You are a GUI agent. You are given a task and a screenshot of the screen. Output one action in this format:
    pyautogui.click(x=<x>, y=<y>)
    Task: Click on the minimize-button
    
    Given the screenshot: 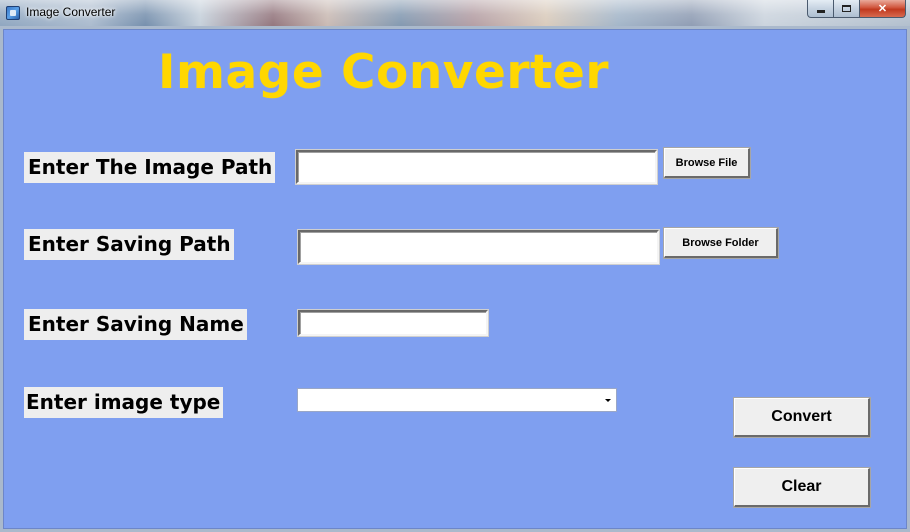 What is the action you would take?
    pyautogui.click(x=820, y=9)
    